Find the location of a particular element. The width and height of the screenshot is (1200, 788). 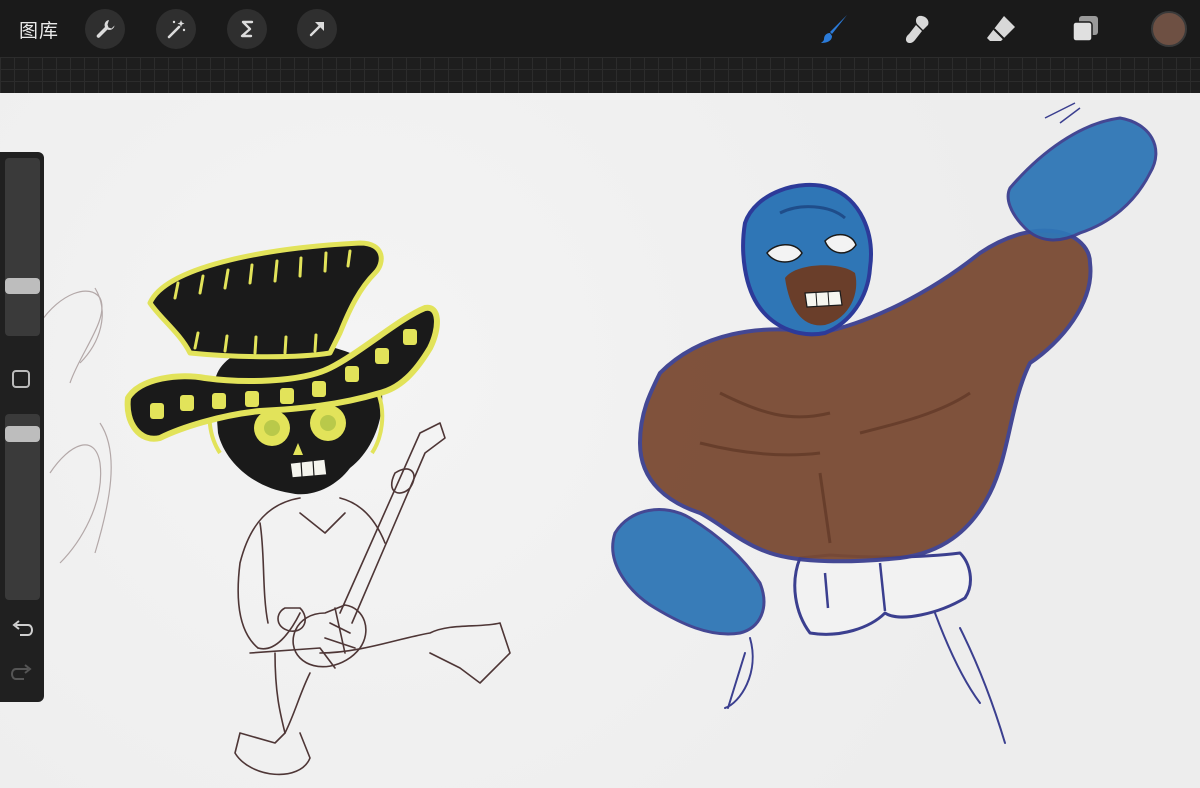

redo-icon is located at coordinates (21, 672).